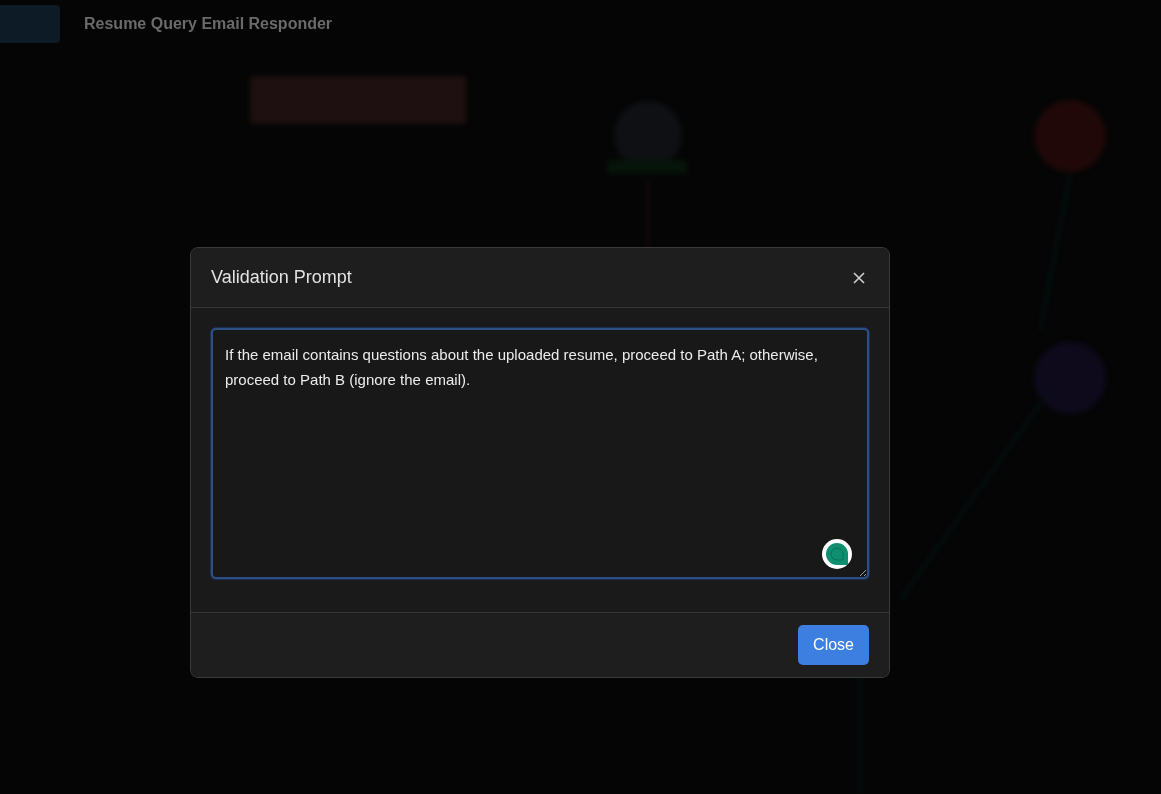  What do you see at coordinates (30, 24) in the screenshot?
I see `logo-tile` at bounding box center [30, 24].